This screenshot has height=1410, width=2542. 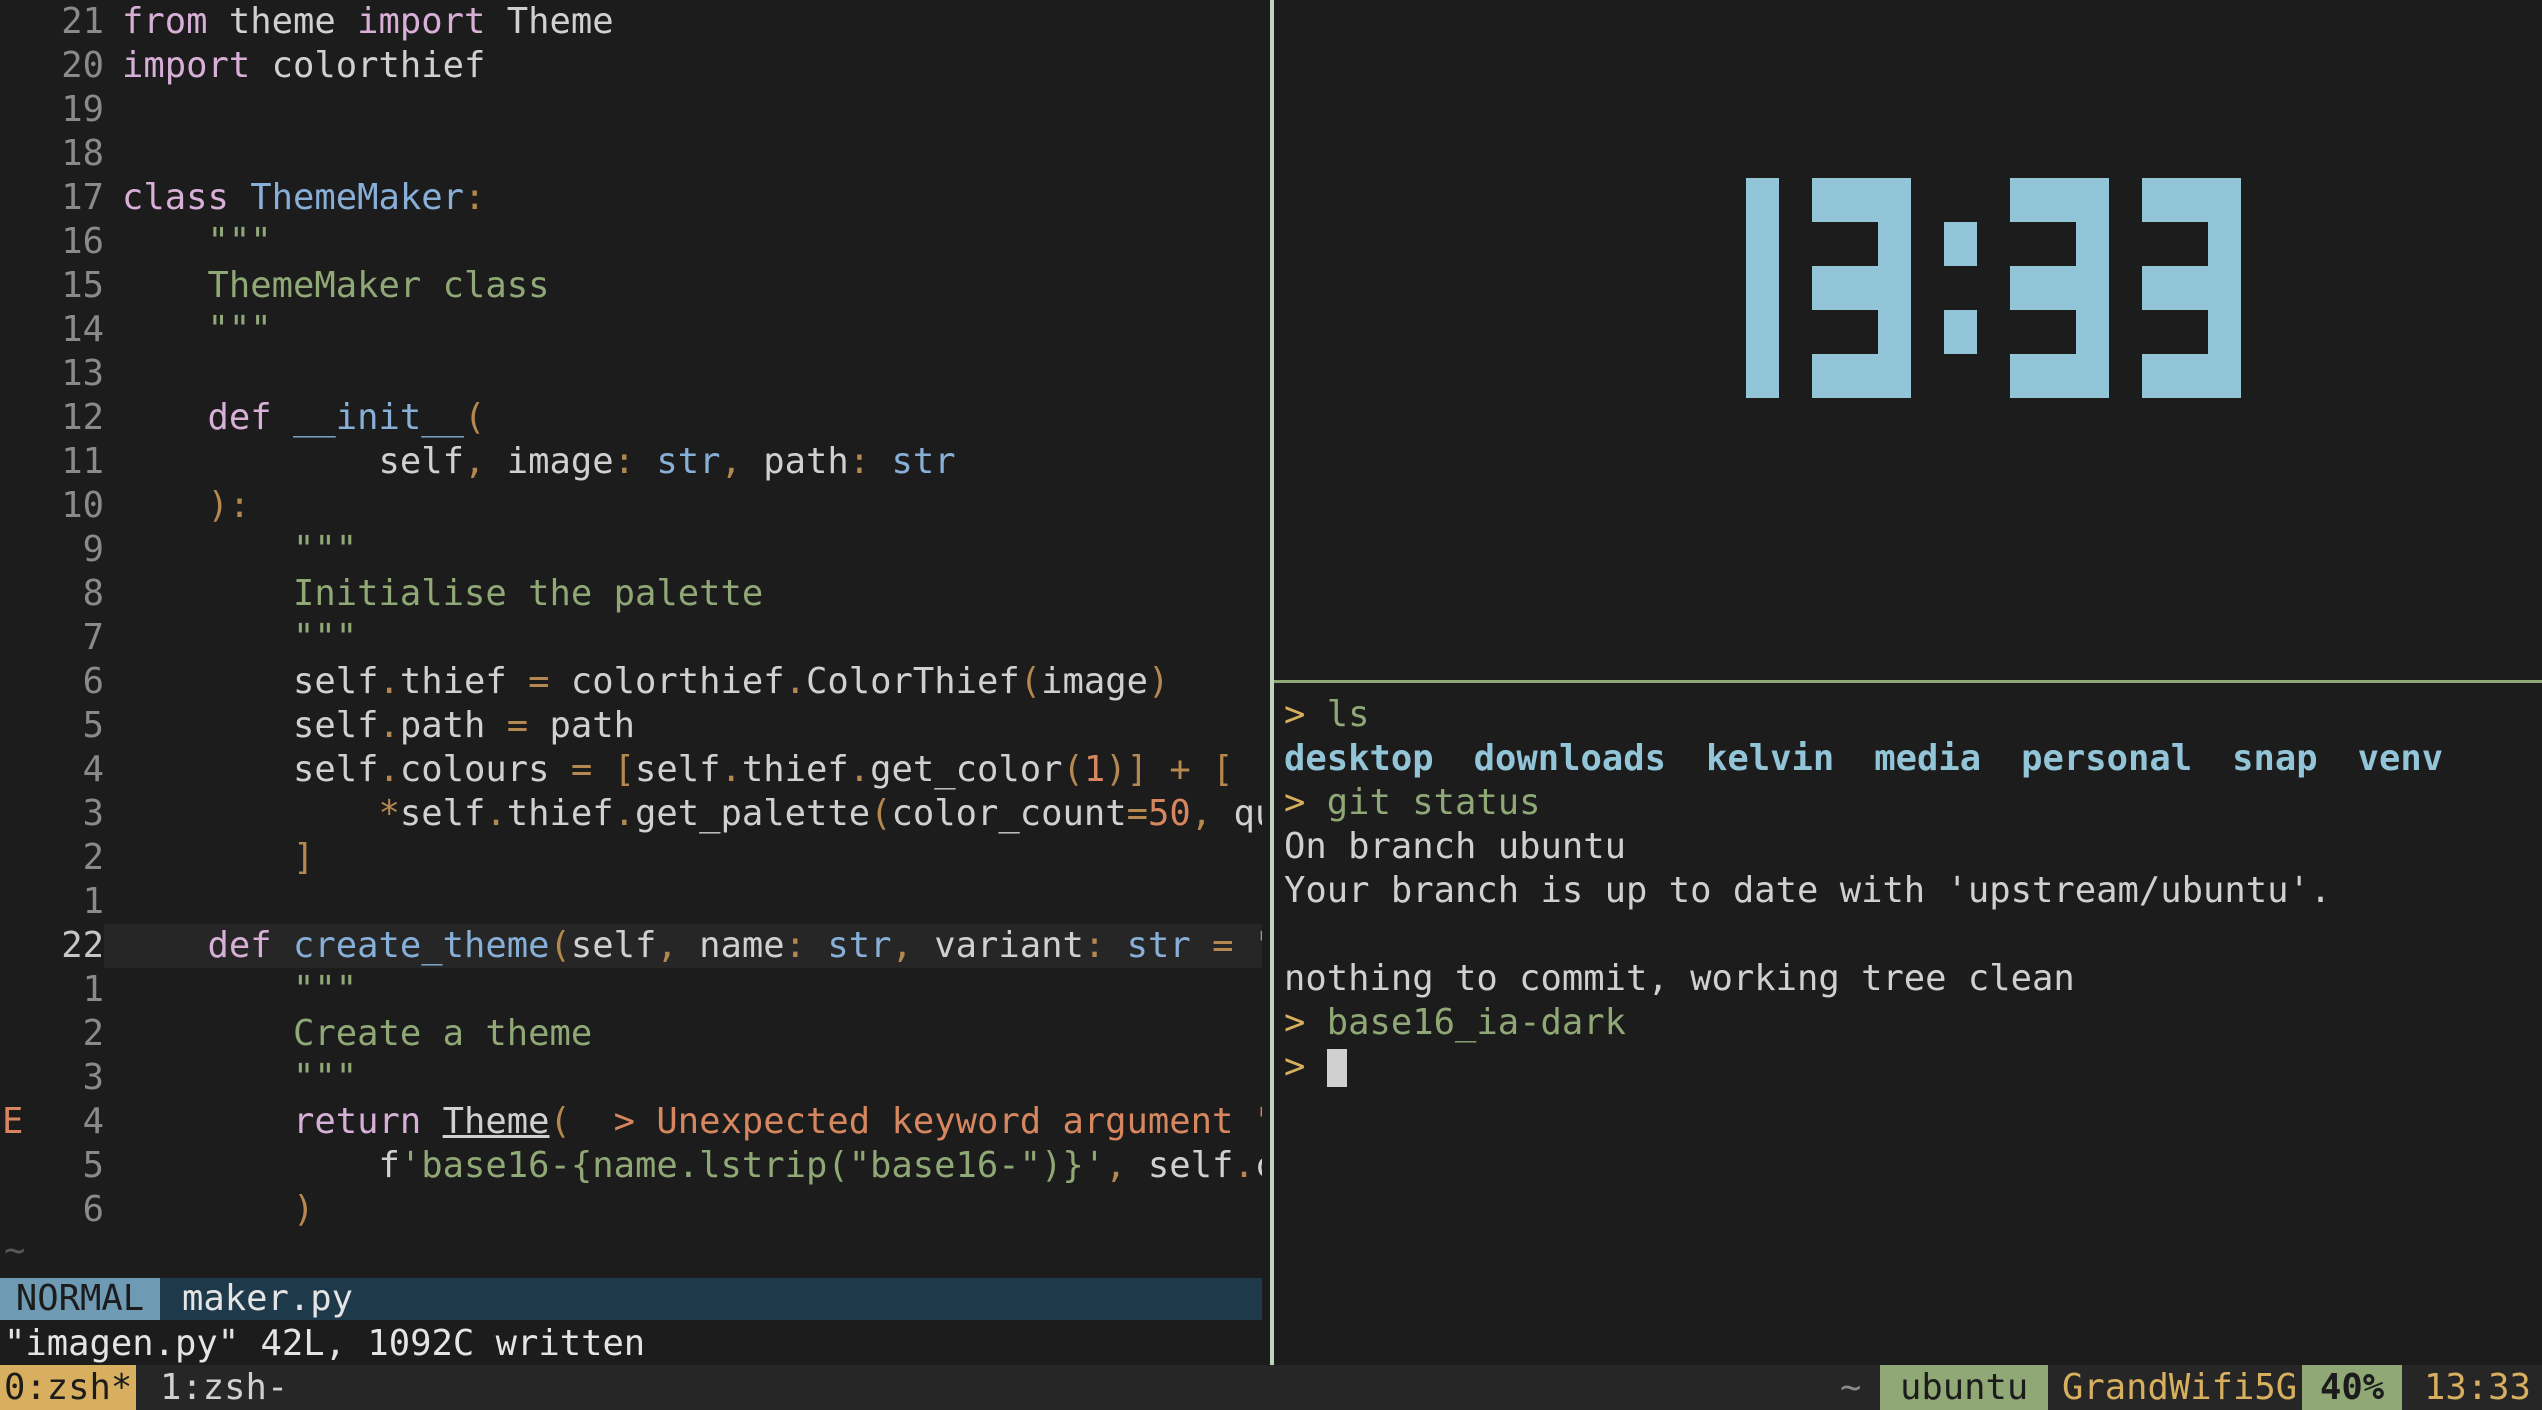 I want to click on line-number: 21, so click(x=82, y=21).